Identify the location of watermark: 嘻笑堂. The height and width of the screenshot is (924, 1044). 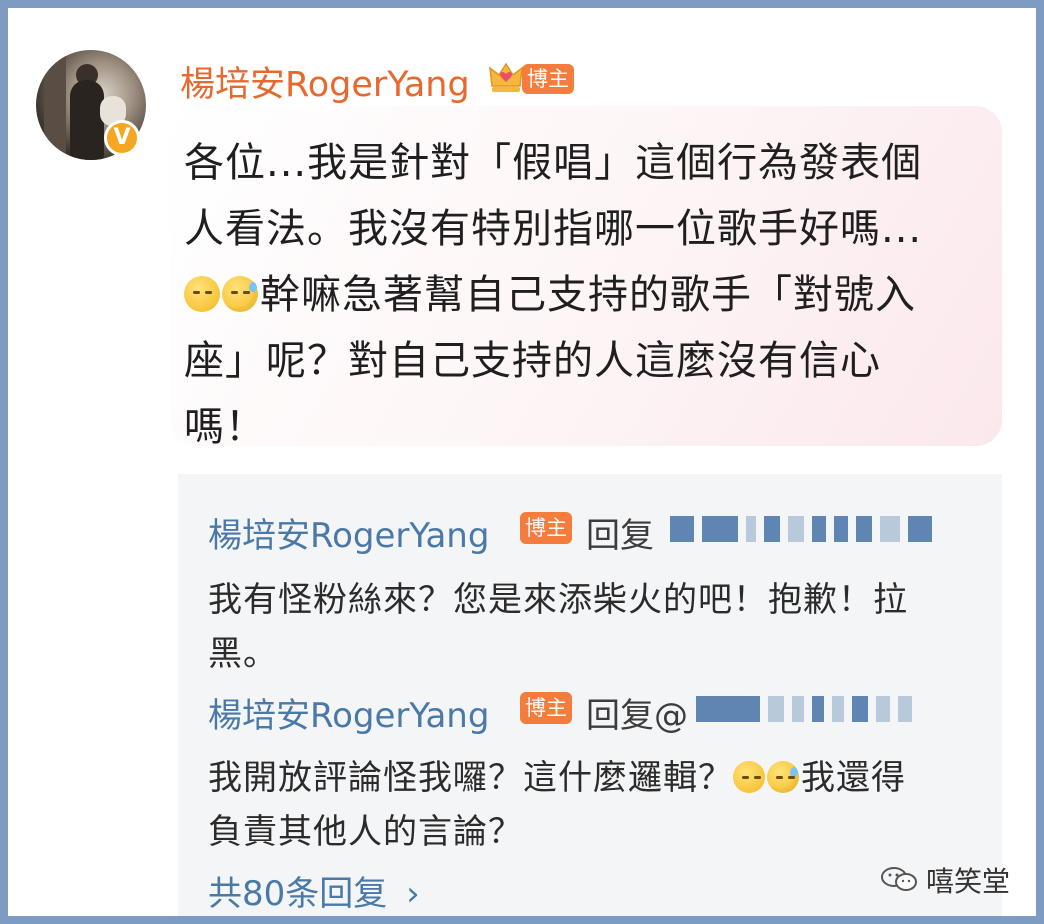
(968, 881).